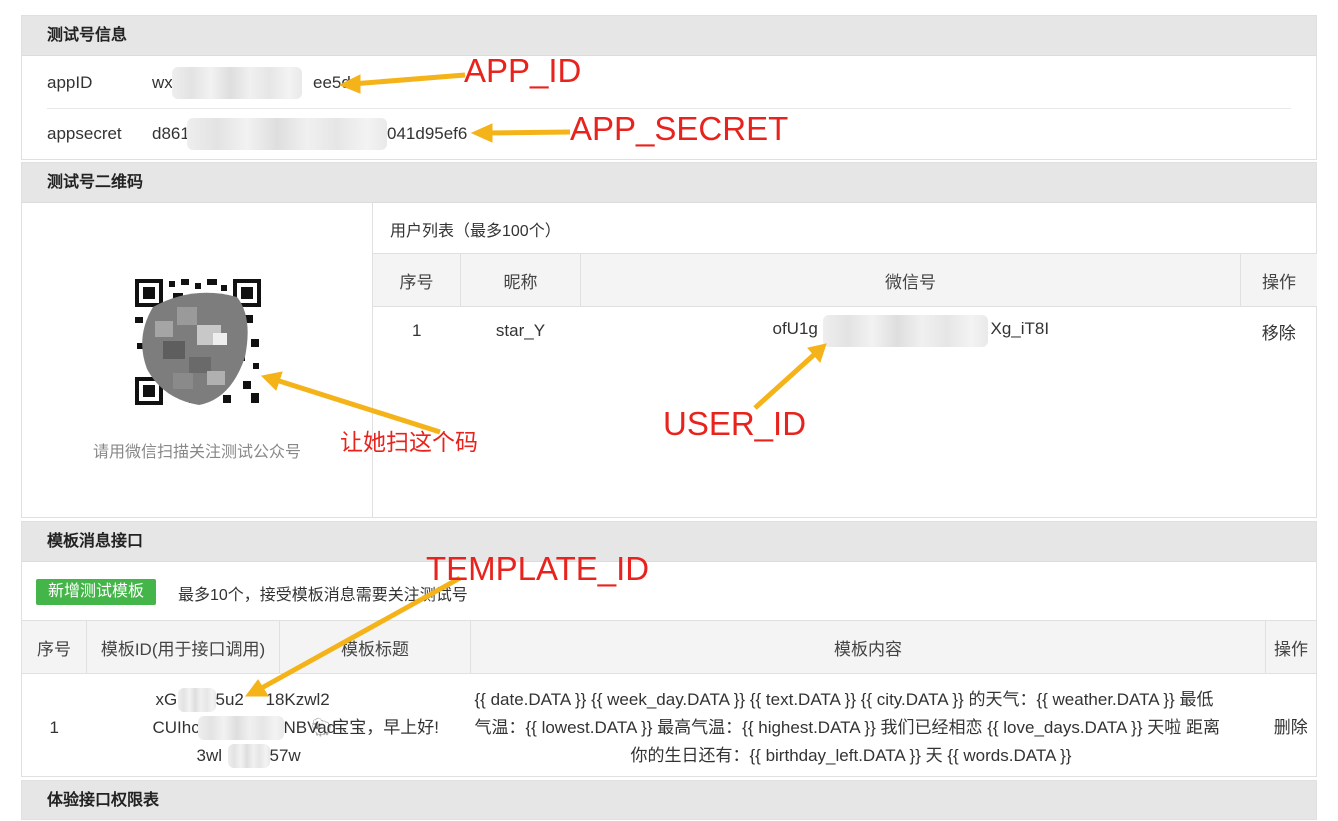 Image resolution: width=1338 pixels, height=821 pixels. I want to click on appsecret-label: appsecret, so click(84, 133).